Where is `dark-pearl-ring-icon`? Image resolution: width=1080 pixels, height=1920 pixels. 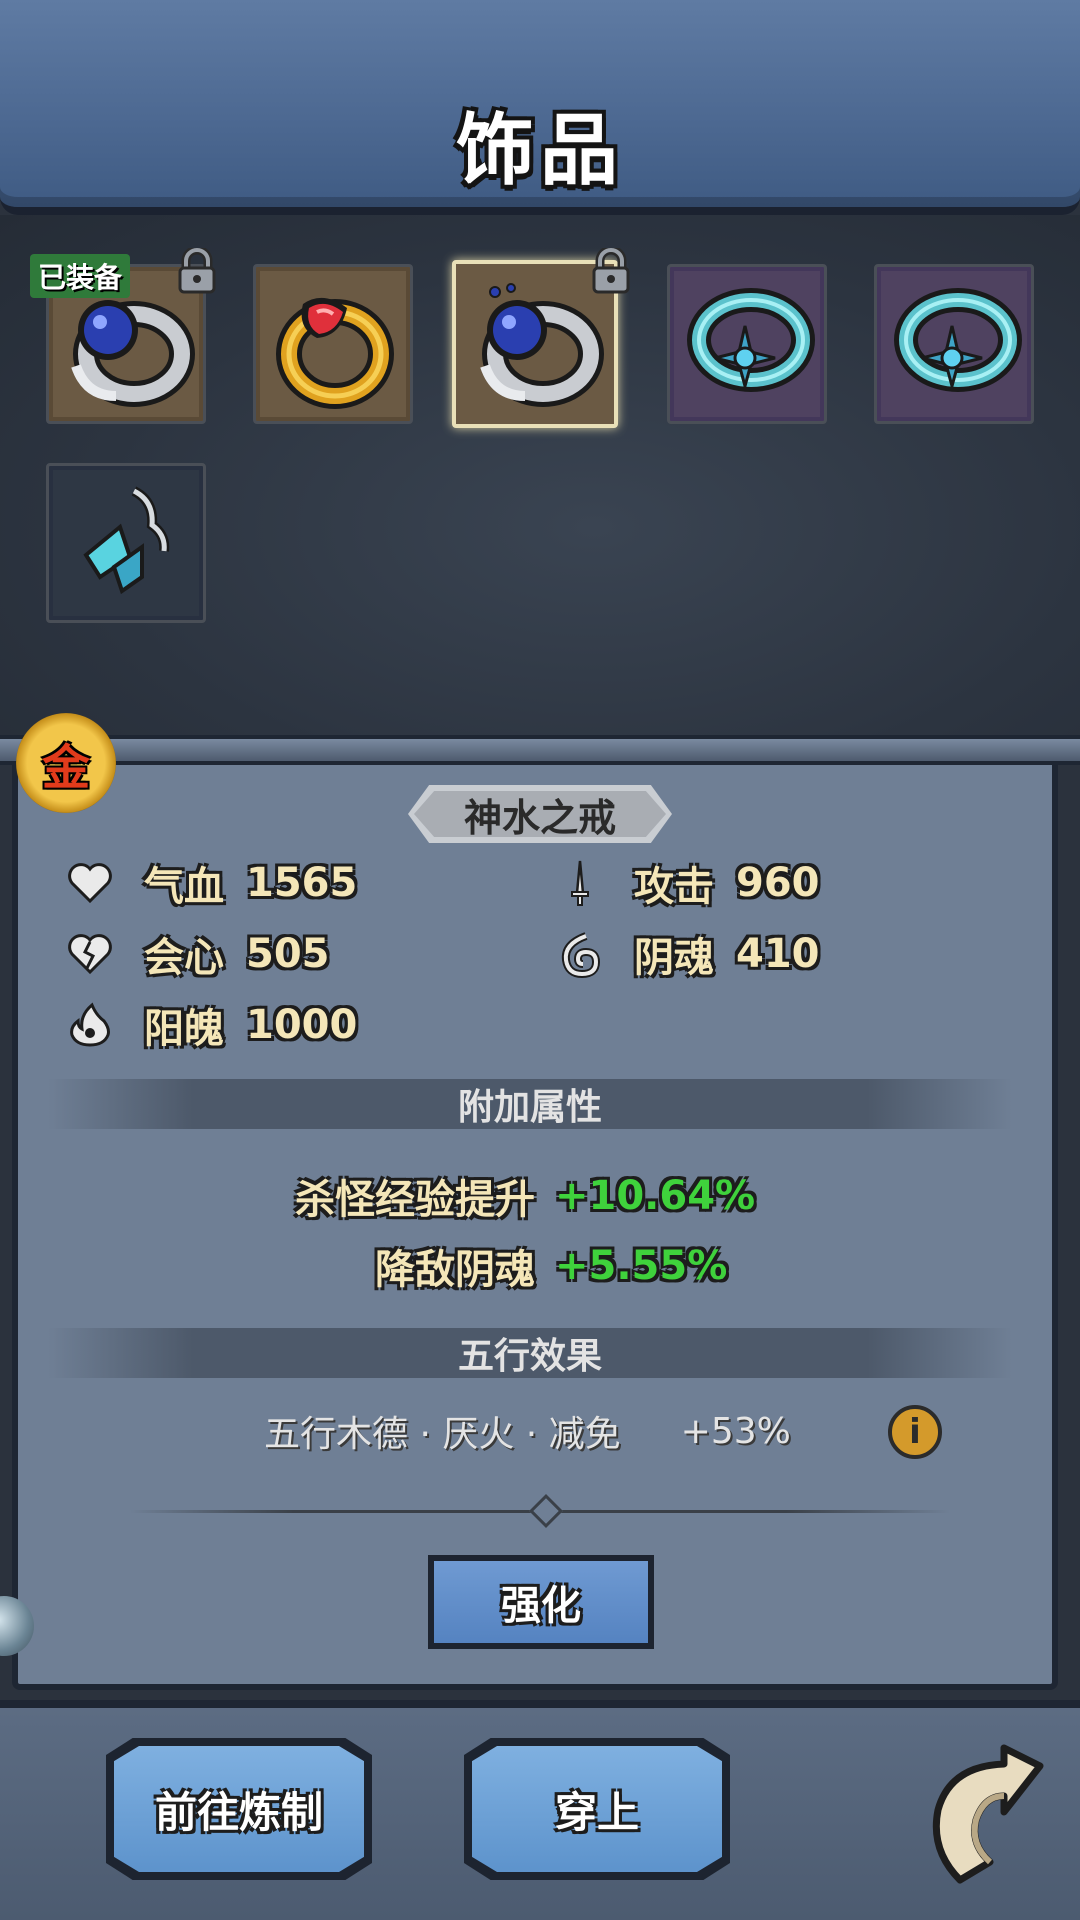 dark-pearl-ring-icon is located at coordinates (542, 345).